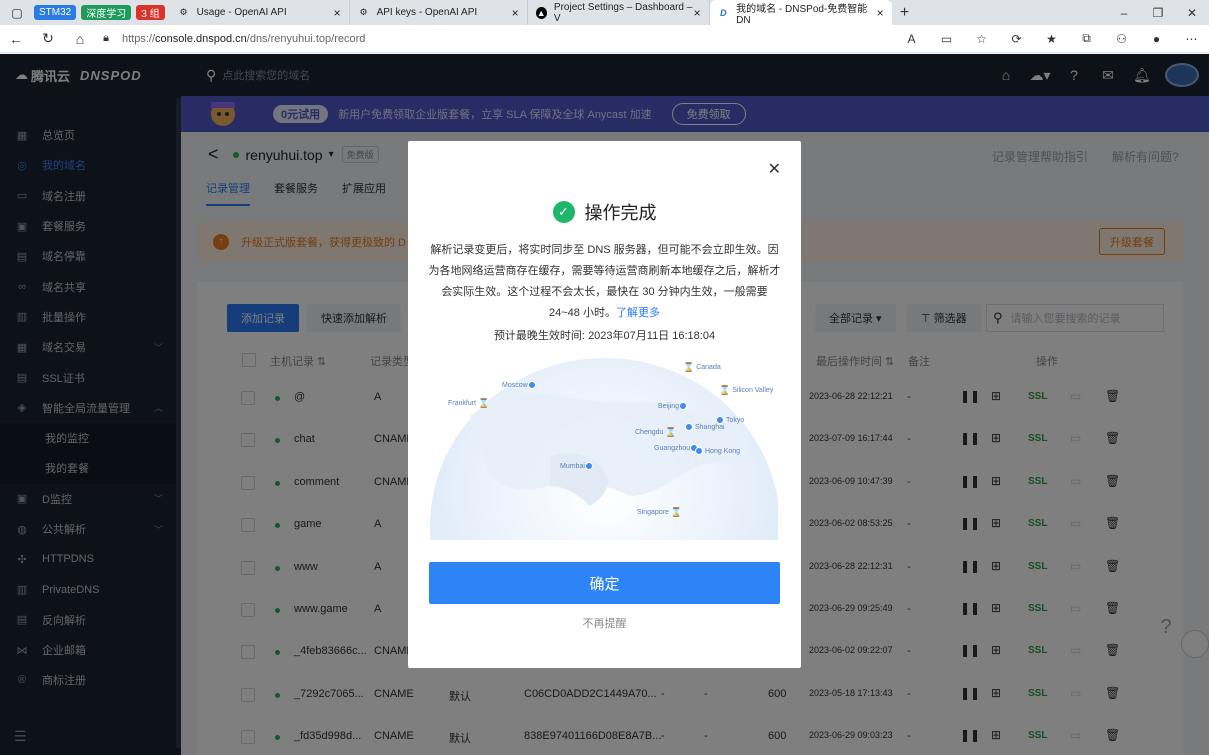 The image size is (1209, 755). What do you see at coordinates (911, 39) in the screenshot?
I see `read-aloud-icon: A` at bounding box center [911, 39].